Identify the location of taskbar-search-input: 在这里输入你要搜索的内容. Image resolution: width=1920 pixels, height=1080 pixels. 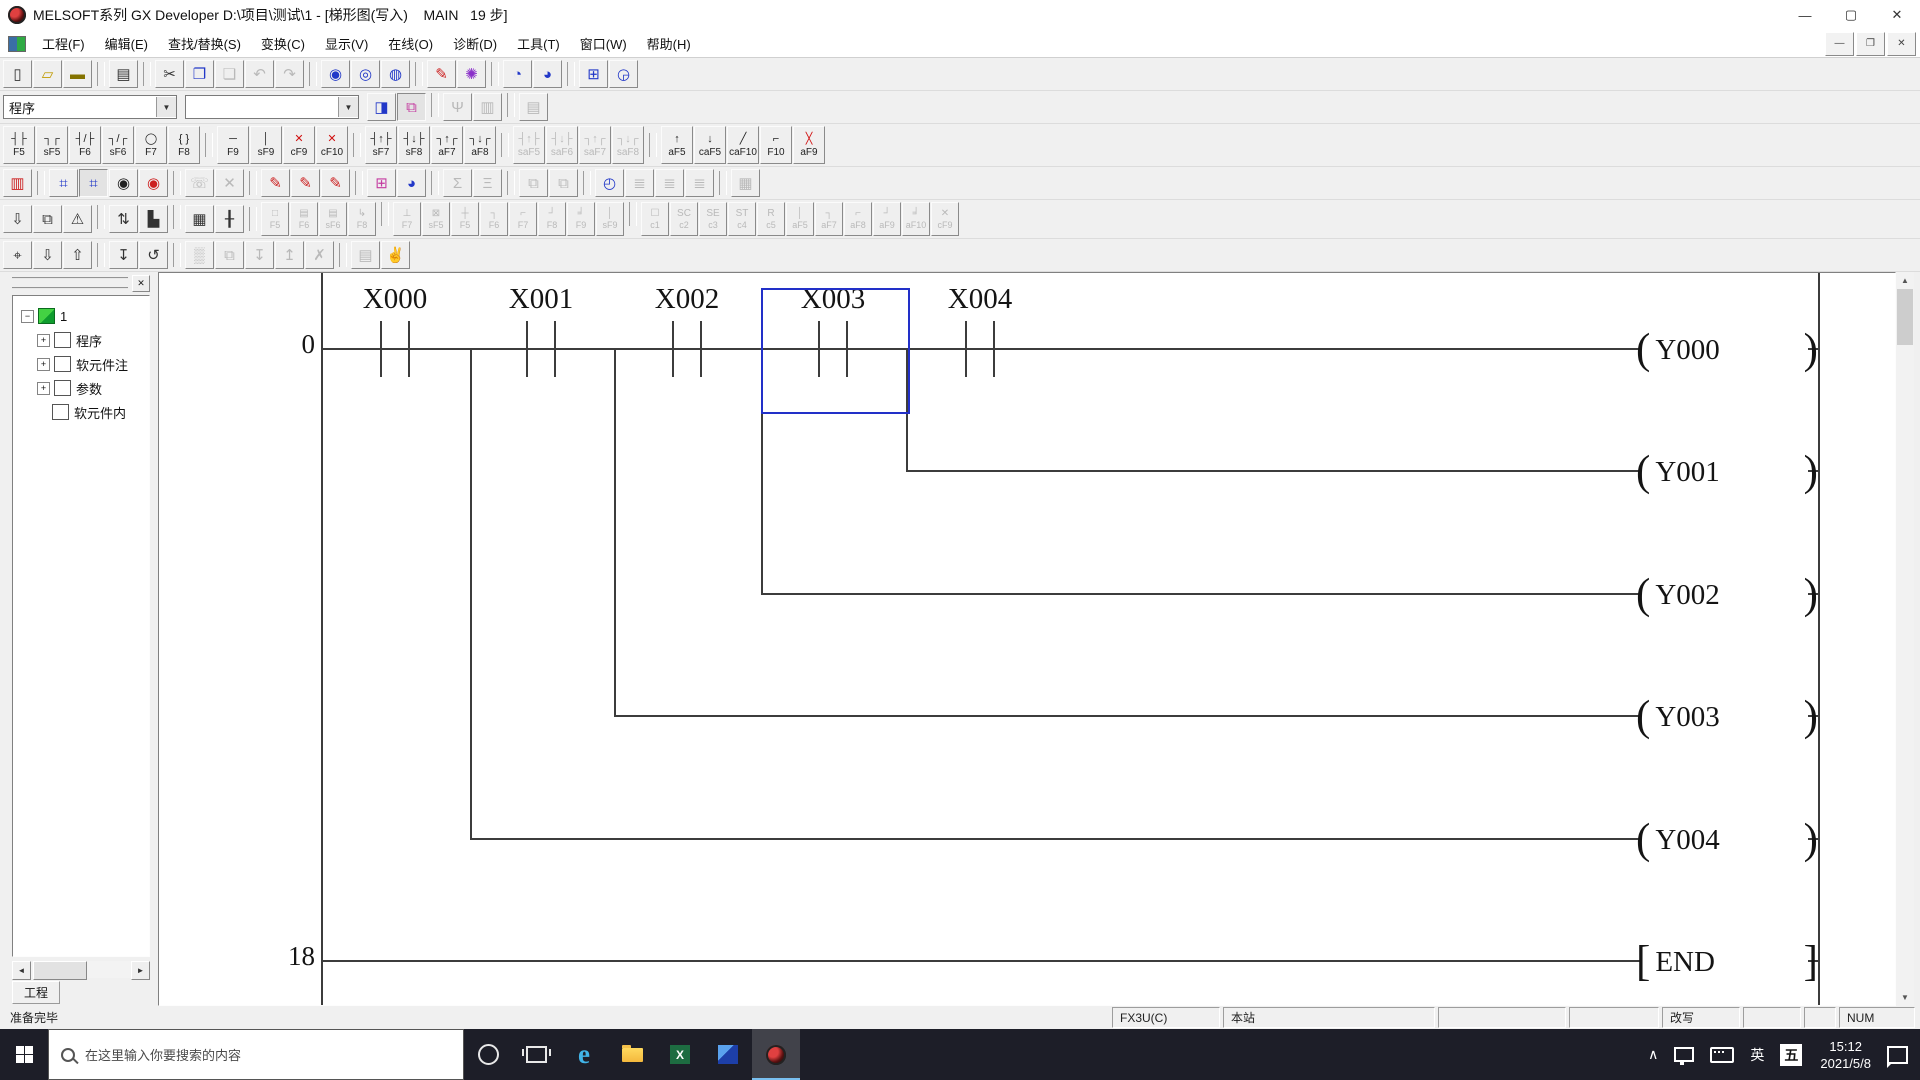
(256, 1054).